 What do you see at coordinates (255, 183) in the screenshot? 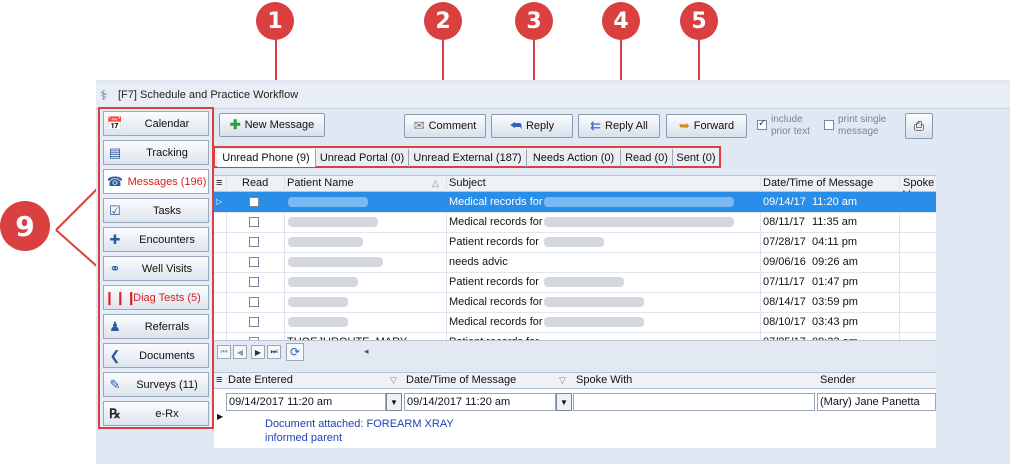
I see `column-read: Read` at bounding box center [255, 183].